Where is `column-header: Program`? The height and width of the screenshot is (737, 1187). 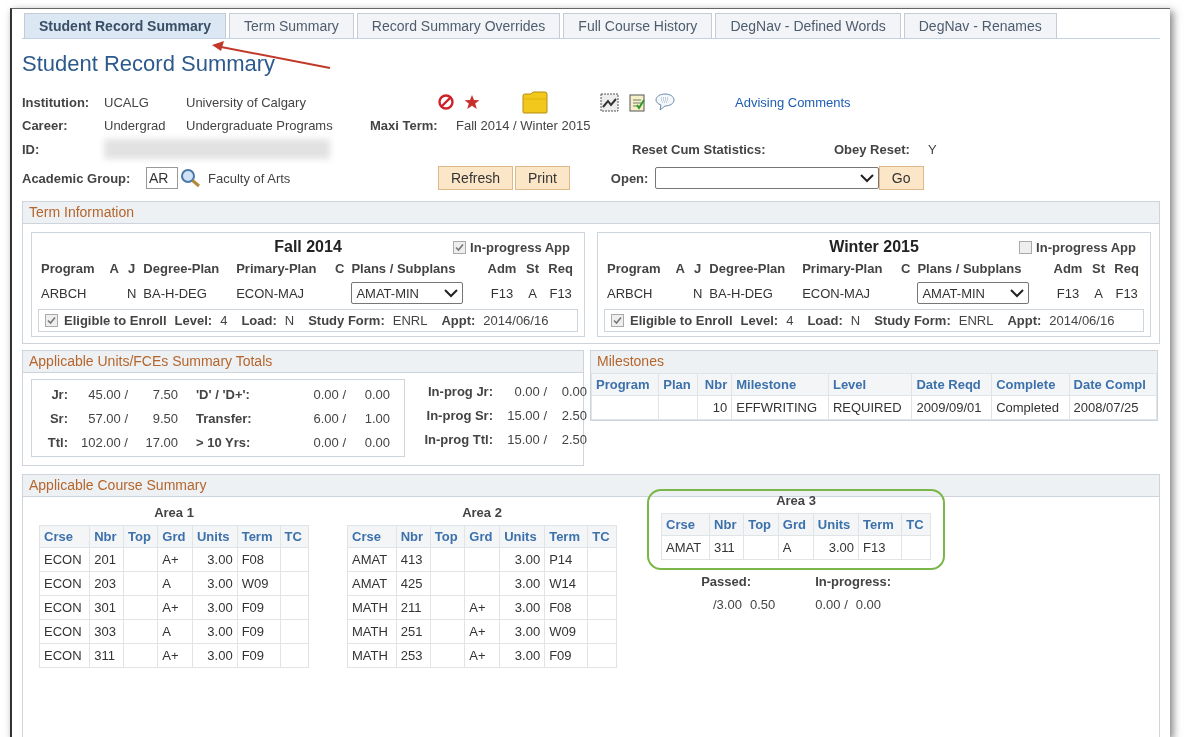
column-header: Program is located at coordinates (625, 384).